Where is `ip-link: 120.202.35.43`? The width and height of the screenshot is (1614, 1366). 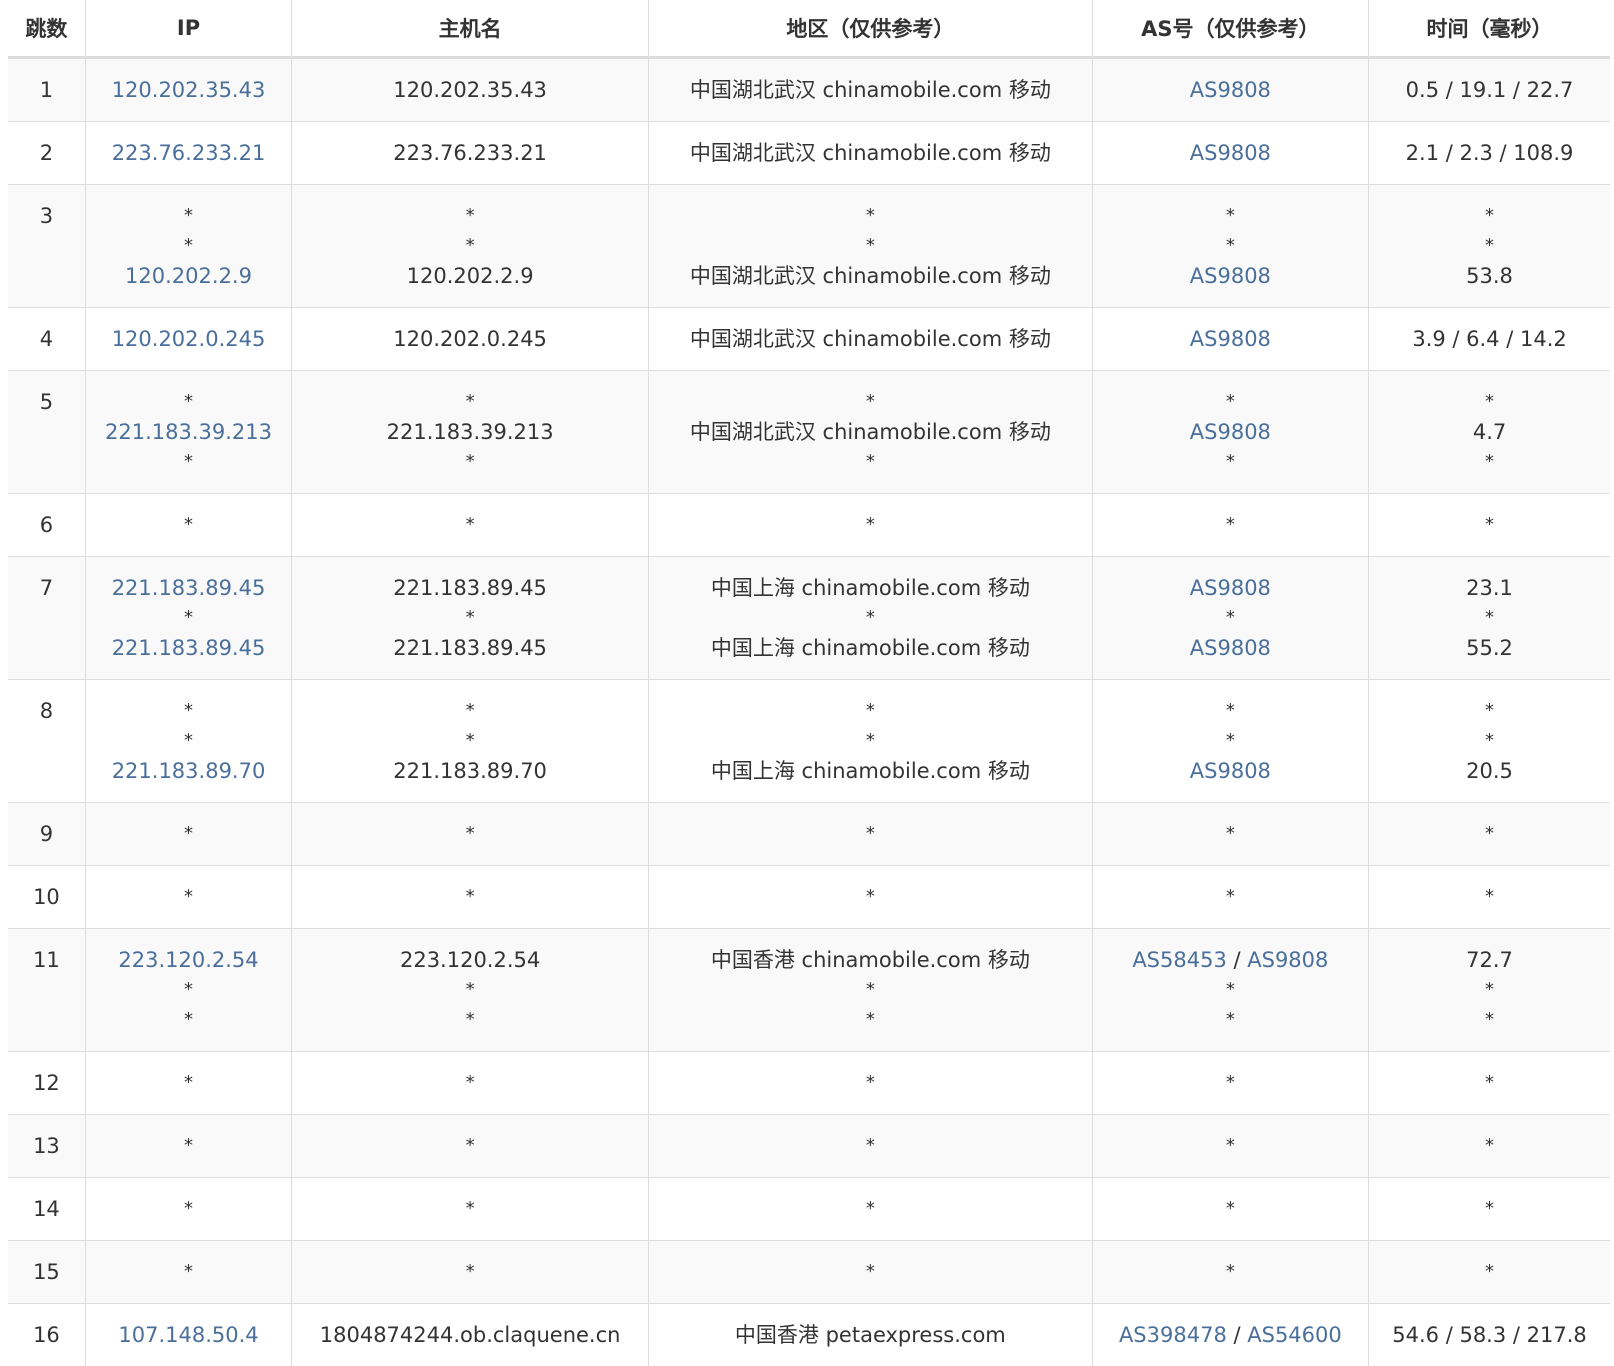
ip-link: 120.202.35.43 is located at coordinates (188, 90).